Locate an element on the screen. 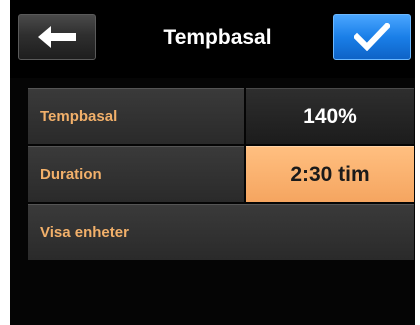  arrow-left-icon is located at coordinates (57, 37).